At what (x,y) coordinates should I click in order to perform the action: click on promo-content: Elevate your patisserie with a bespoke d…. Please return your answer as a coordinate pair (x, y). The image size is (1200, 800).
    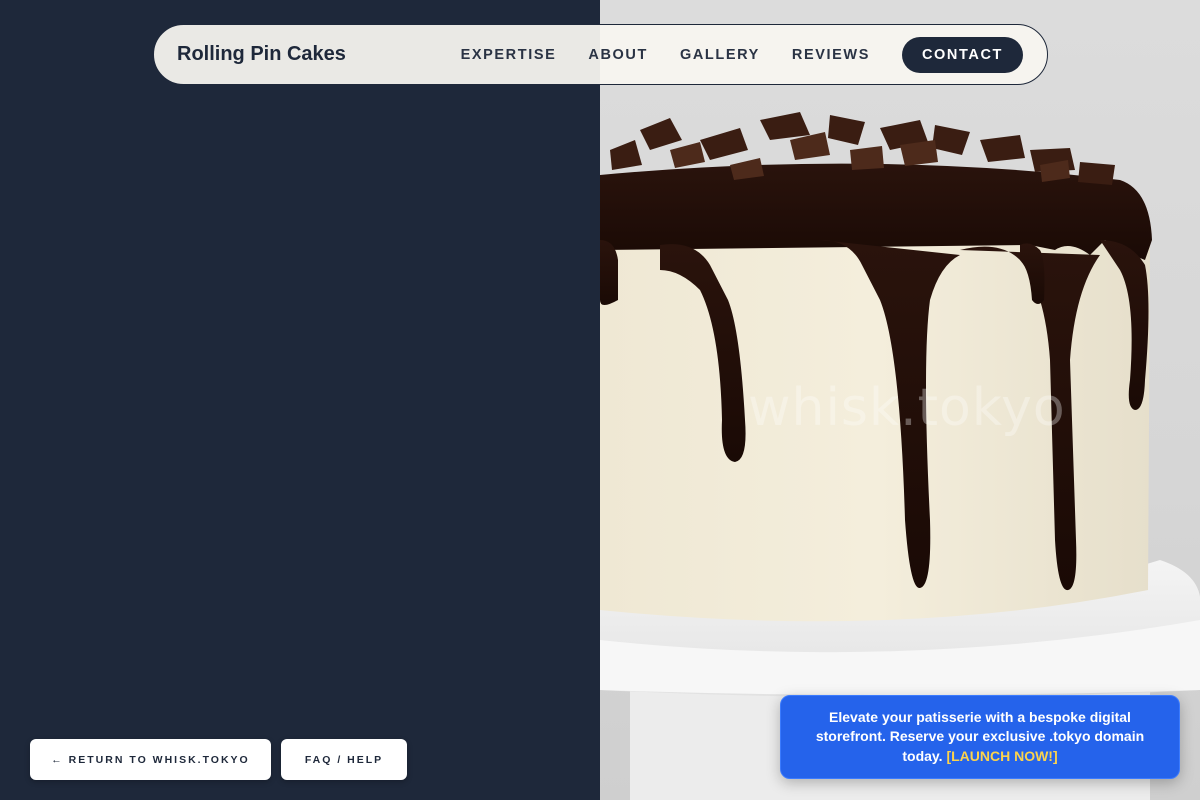
    Looking at the image, I should click on (980, 737).